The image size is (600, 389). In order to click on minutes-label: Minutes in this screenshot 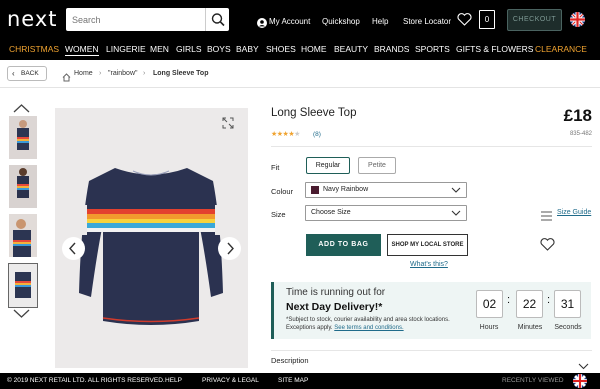, I will do `click(530, 327)`.